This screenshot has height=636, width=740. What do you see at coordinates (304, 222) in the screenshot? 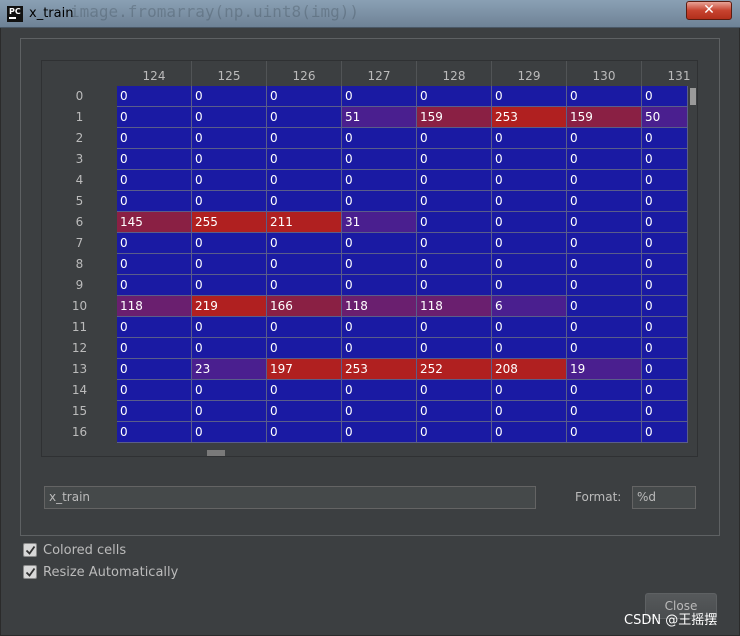
I see `table-cell: 211` at bounding box center [304, 222].